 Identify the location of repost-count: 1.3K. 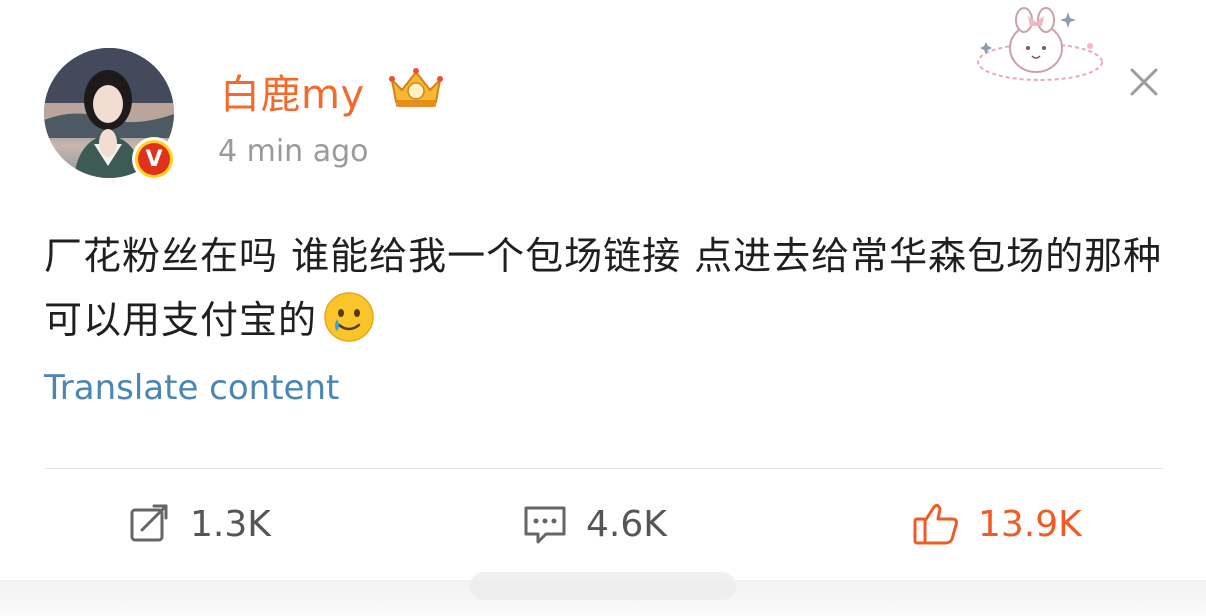
(230, 524).